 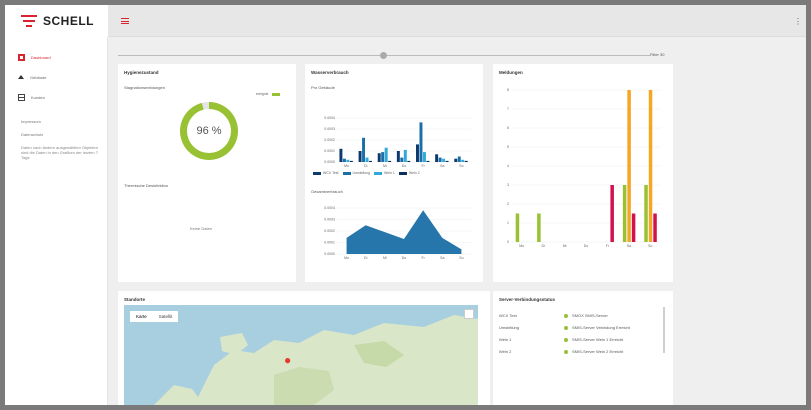 I want to click on list-item: Weln 2 SMIS-Server Weln 2 Erreicht, so click(x=579, y=351).